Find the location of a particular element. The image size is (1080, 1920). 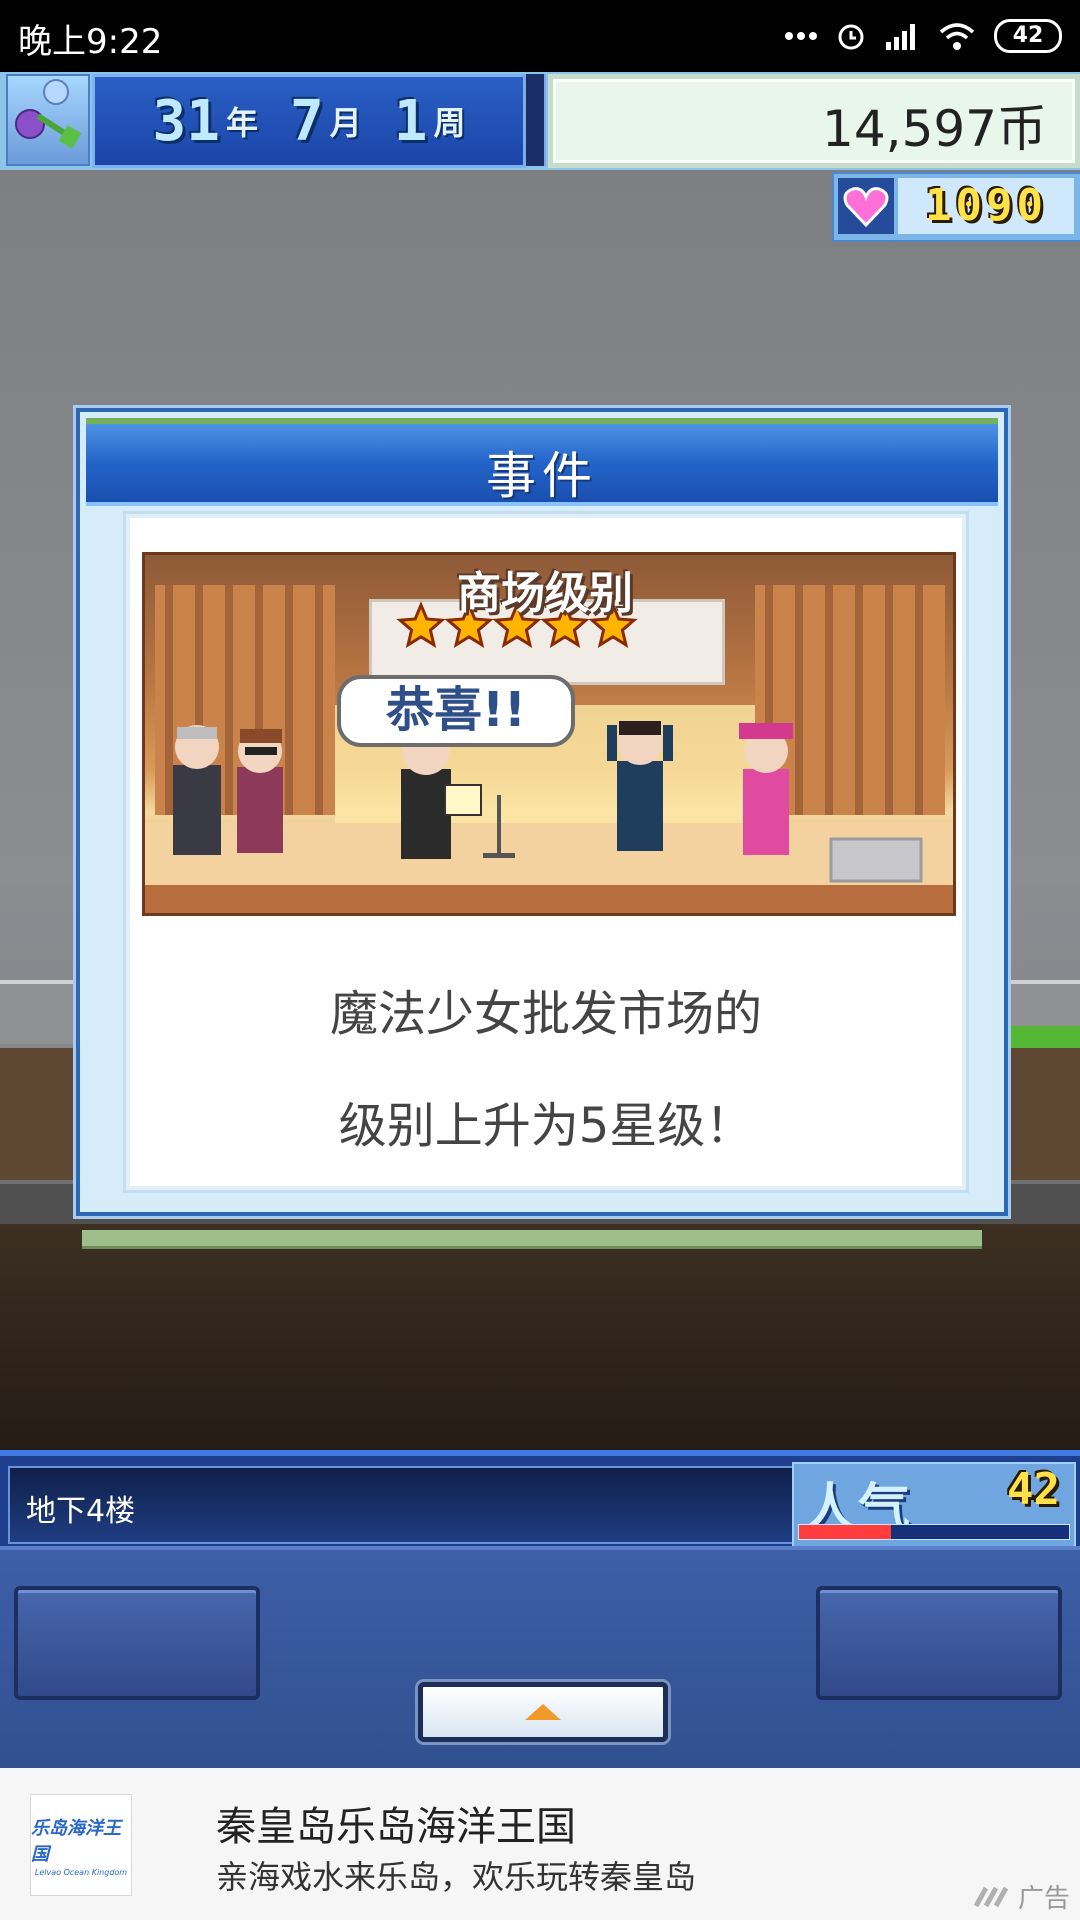

ad-tag: 广告 is located at coordinates (1021, 1896).